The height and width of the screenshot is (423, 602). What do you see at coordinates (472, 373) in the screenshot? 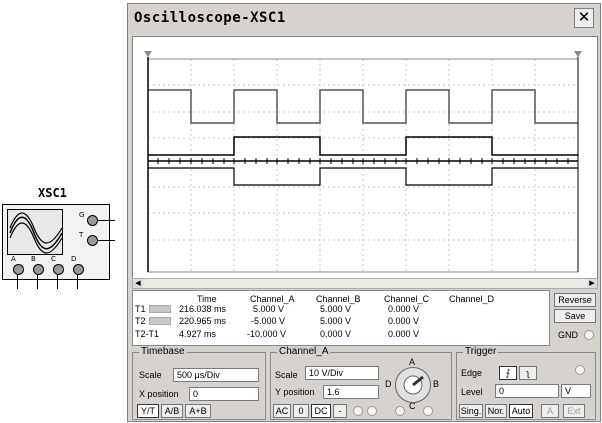
I see `edge-label: Edge` at bounding box center [472, 373].